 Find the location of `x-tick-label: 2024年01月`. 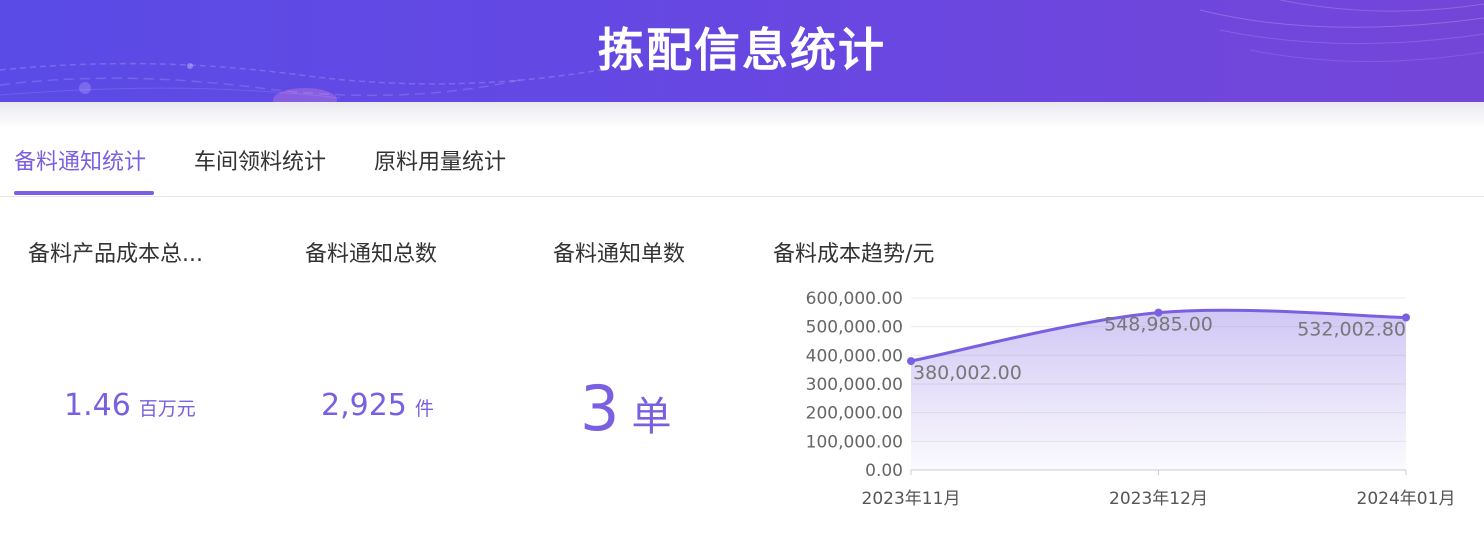

x-tick-label: 2024年01月 is located at coordinates (1406, 499).